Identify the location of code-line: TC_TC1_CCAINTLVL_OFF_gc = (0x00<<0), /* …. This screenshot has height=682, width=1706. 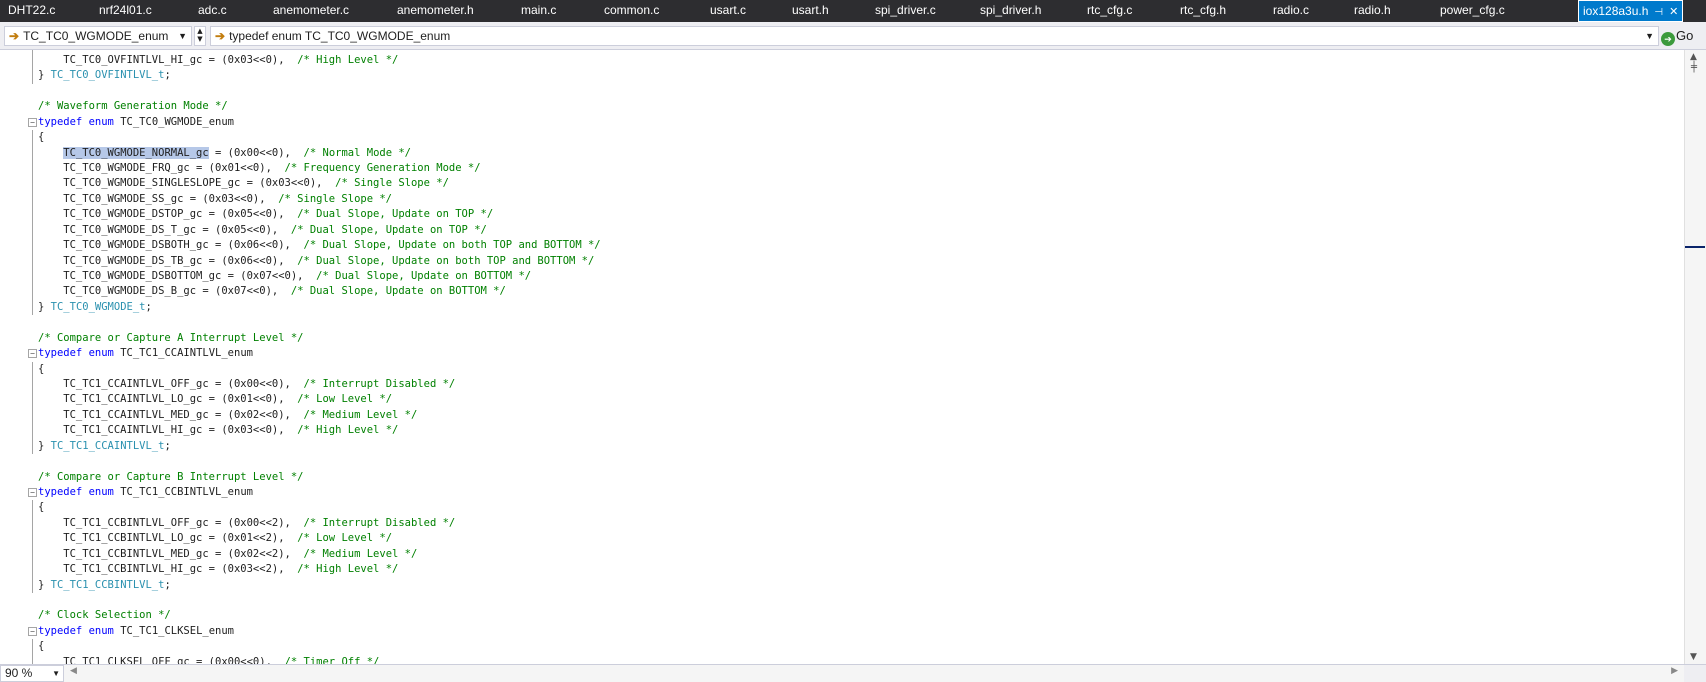
(842, 384).